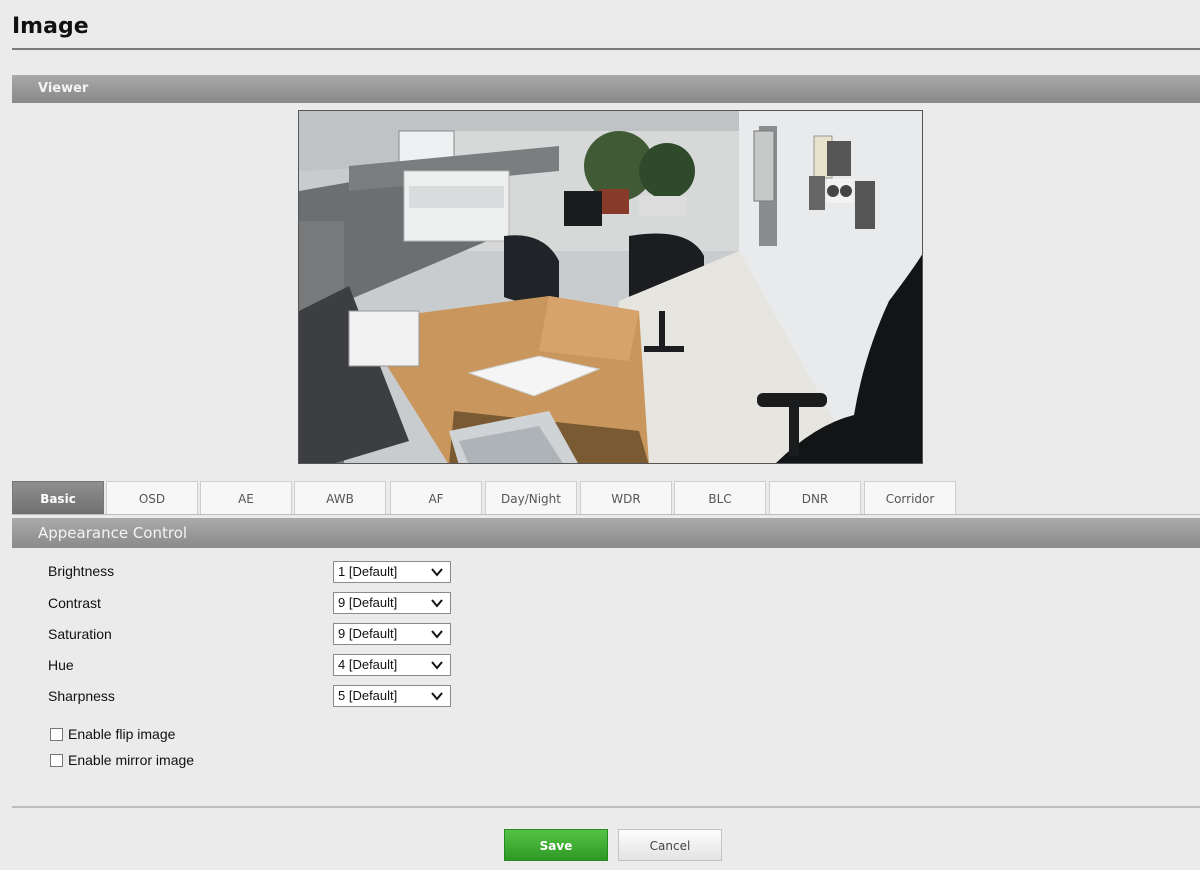 The image size is (1200, 870). What do you see at coordinates (50, 26) in the screenshot?
I see `page-title: Image` at bounding box center [50, 26].